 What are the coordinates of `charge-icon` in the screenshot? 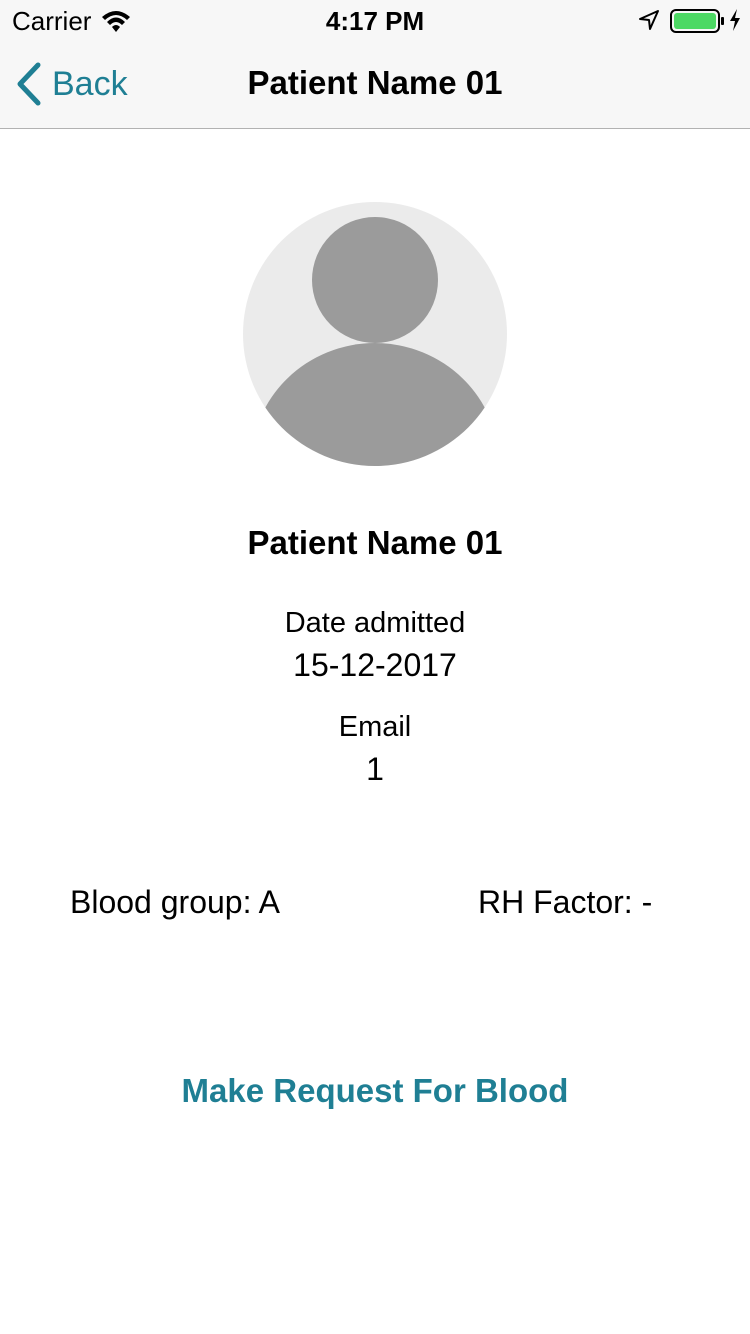 It's located at (735, 20).